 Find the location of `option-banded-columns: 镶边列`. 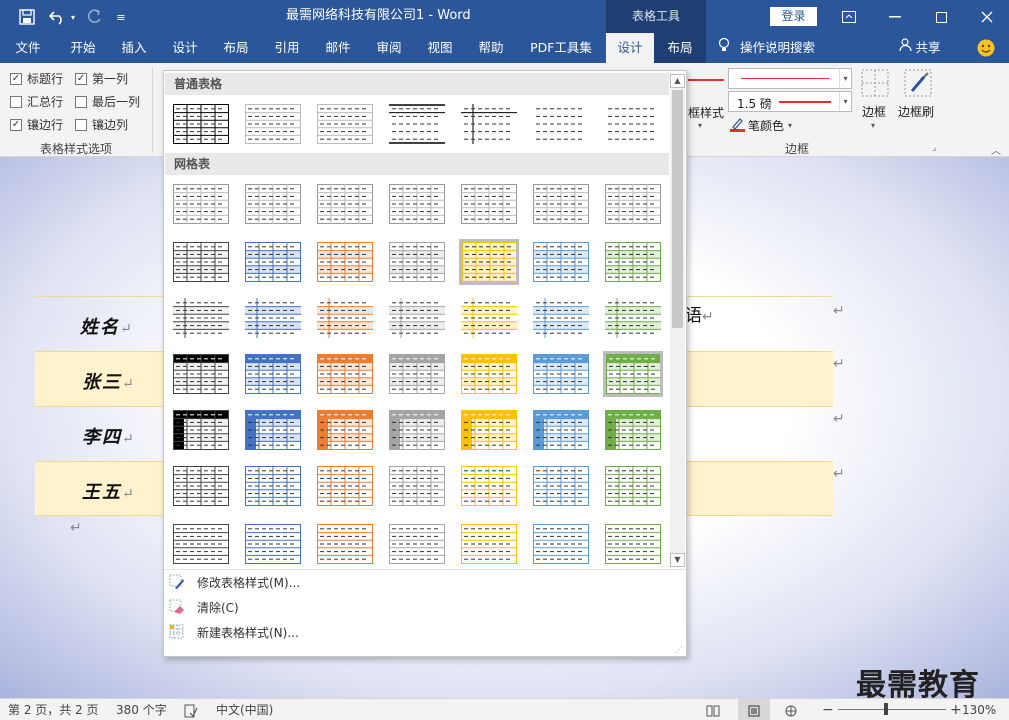

option-banded-columns: 镶边列 is located at coordinates (101, 124).